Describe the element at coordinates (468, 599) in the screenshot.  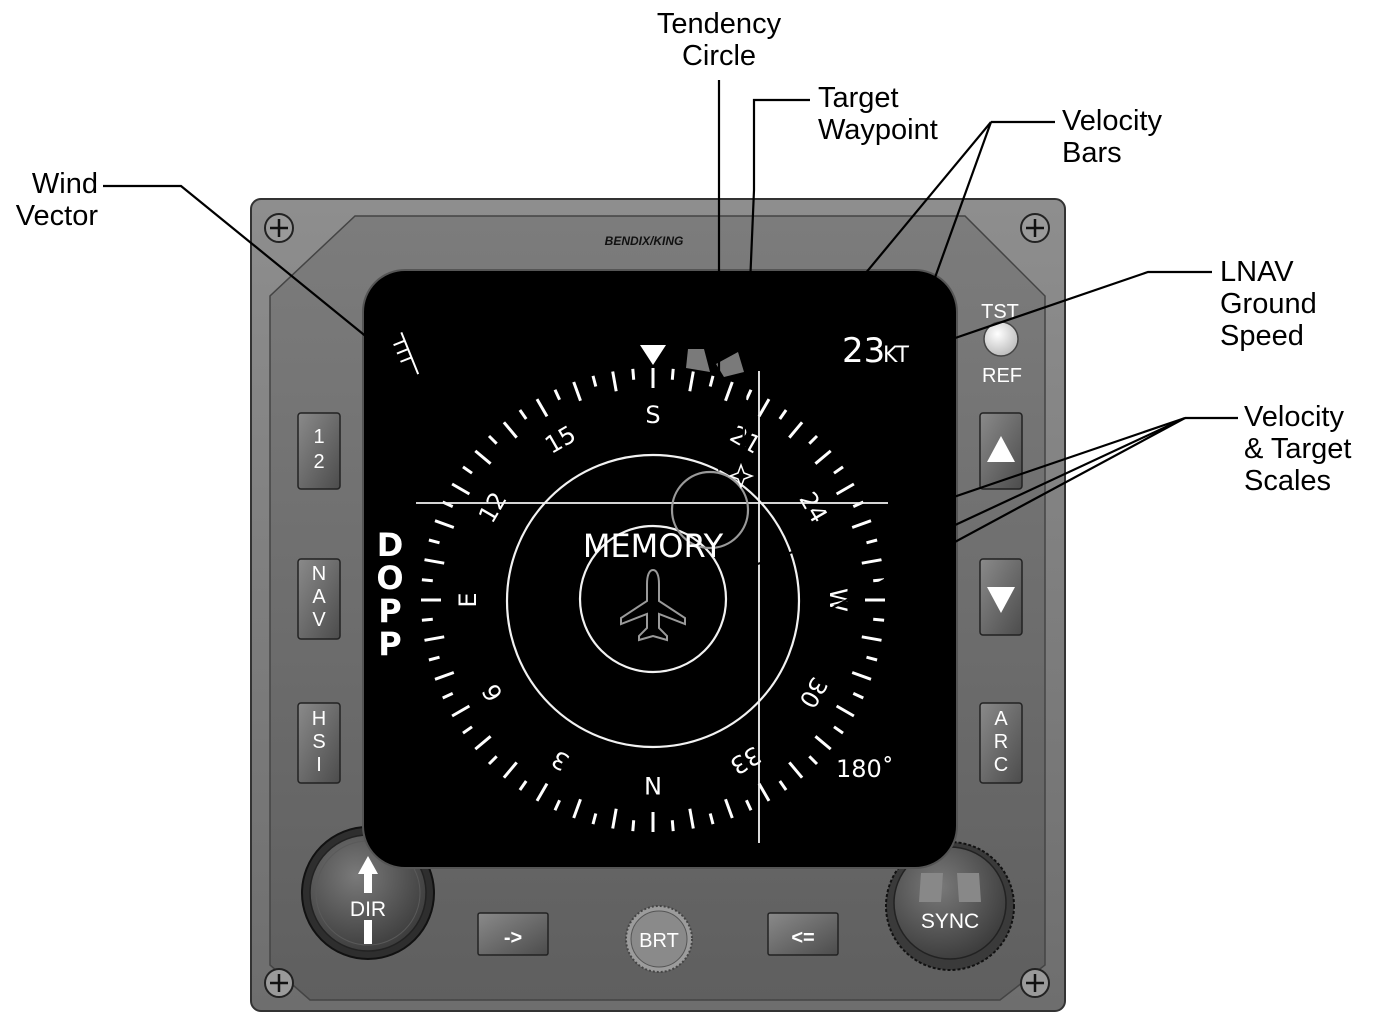
I see `compass-label: E` at that location.